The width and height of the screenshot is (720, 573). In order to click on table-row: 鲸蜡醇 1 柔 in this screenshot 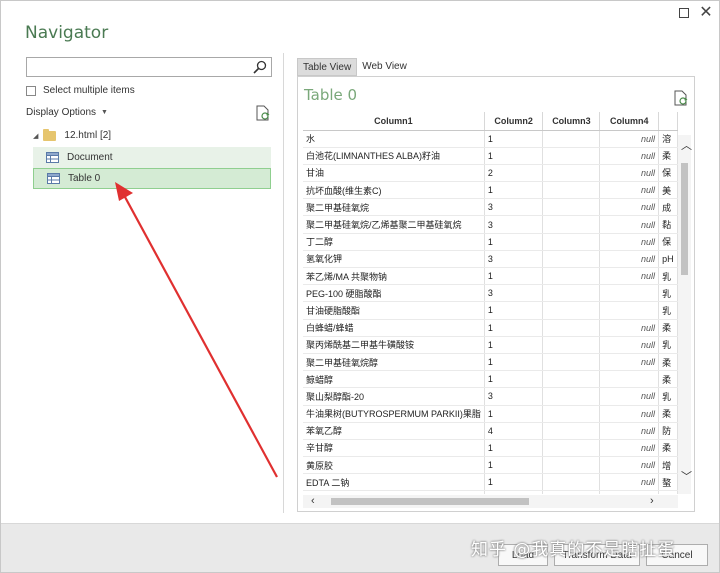, I will do `click(490, 379)`.